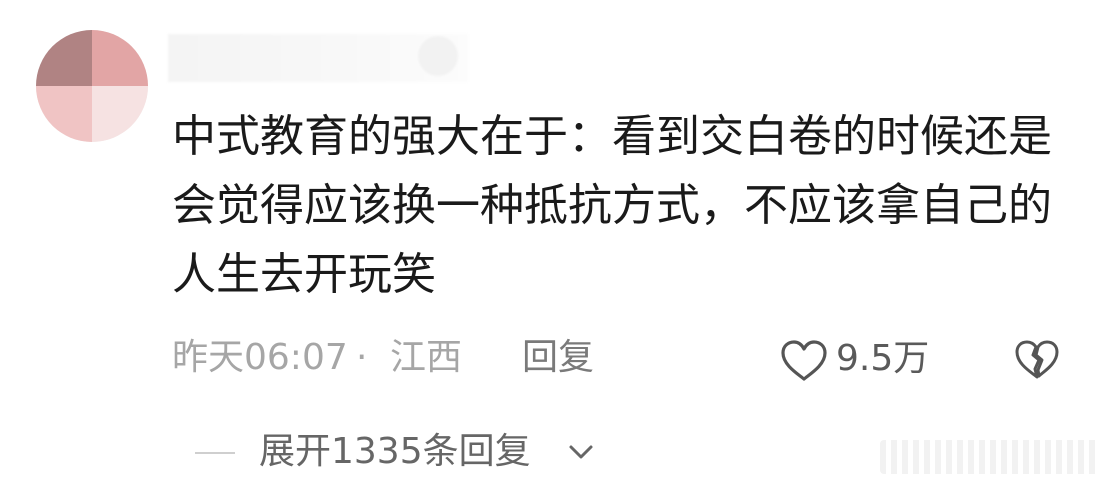 The height and width of the screenshot is (484, 1113). What do you see at coordinates (883, 358) in the screenshot?
I see `like-count: 9.5万` at bounding box center [883, 358].